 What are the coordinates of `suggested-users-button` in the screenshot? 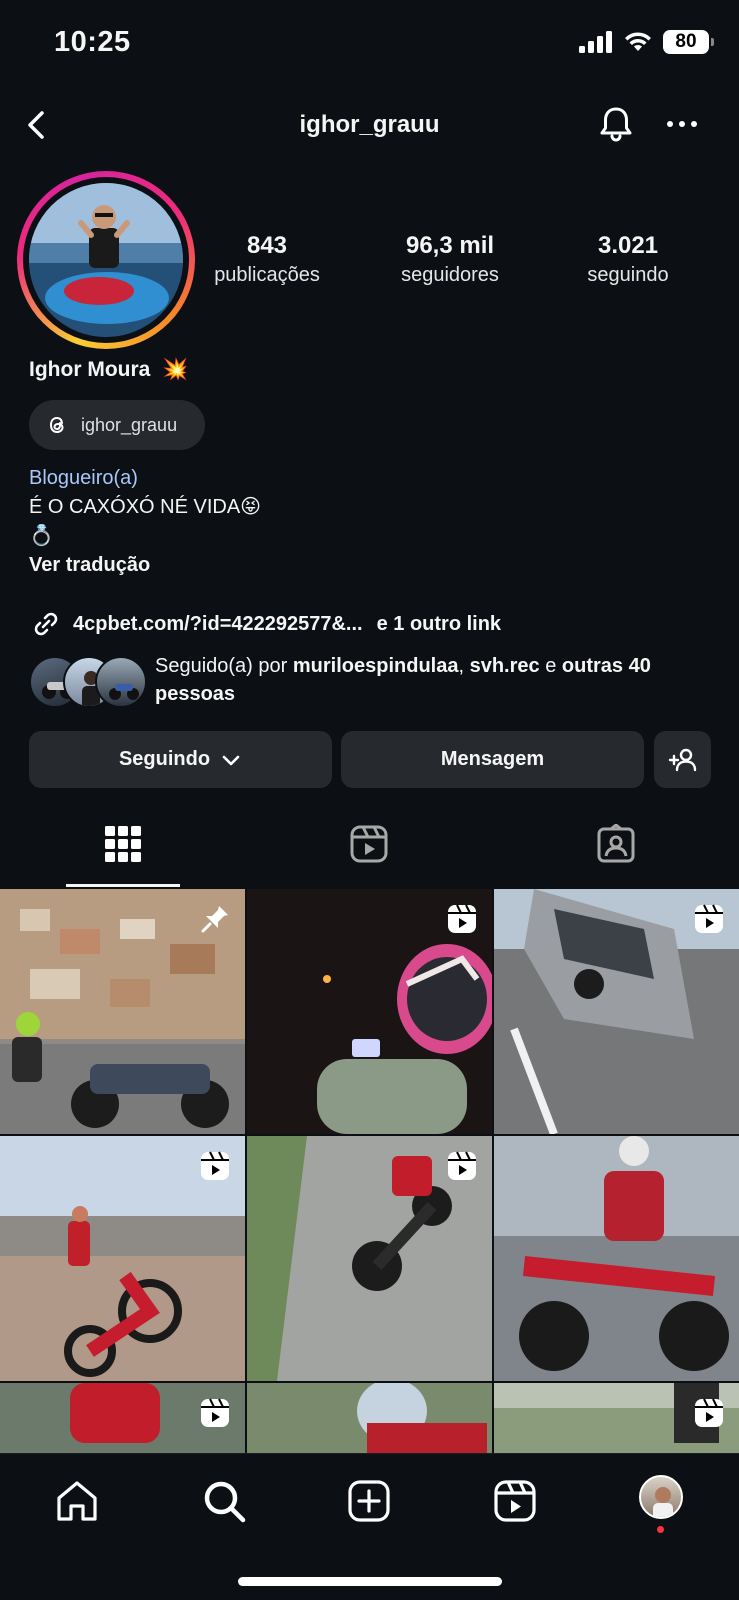 It's located at (682, 759).